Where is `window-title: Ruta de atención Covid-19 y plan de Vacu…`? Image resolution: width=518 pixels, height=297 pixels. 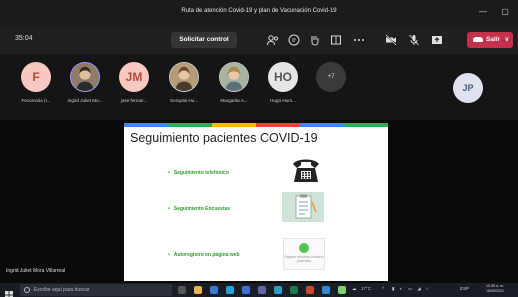 window-title: Ruta de atención Covid-19 y plan de Vacu… is located at coordinates (259, 11).